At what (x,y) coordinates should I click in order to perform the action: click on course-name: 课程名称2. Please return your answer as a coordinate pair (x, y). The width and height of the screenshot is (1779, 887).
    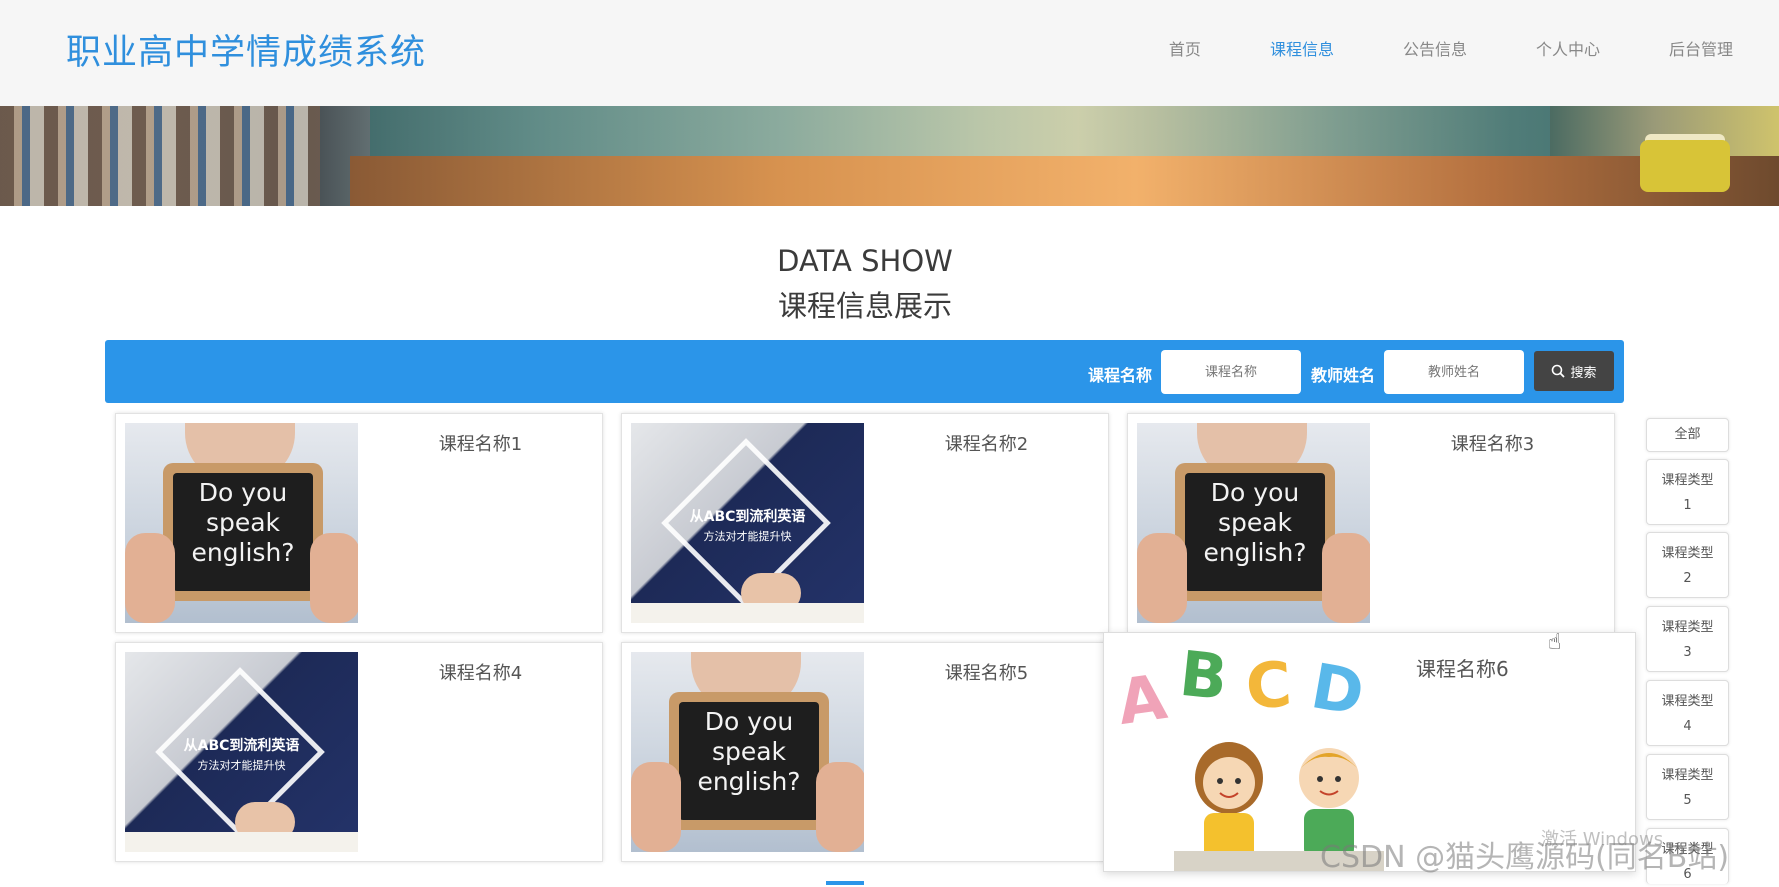
    Looking at the image, I should click on (986, 443).